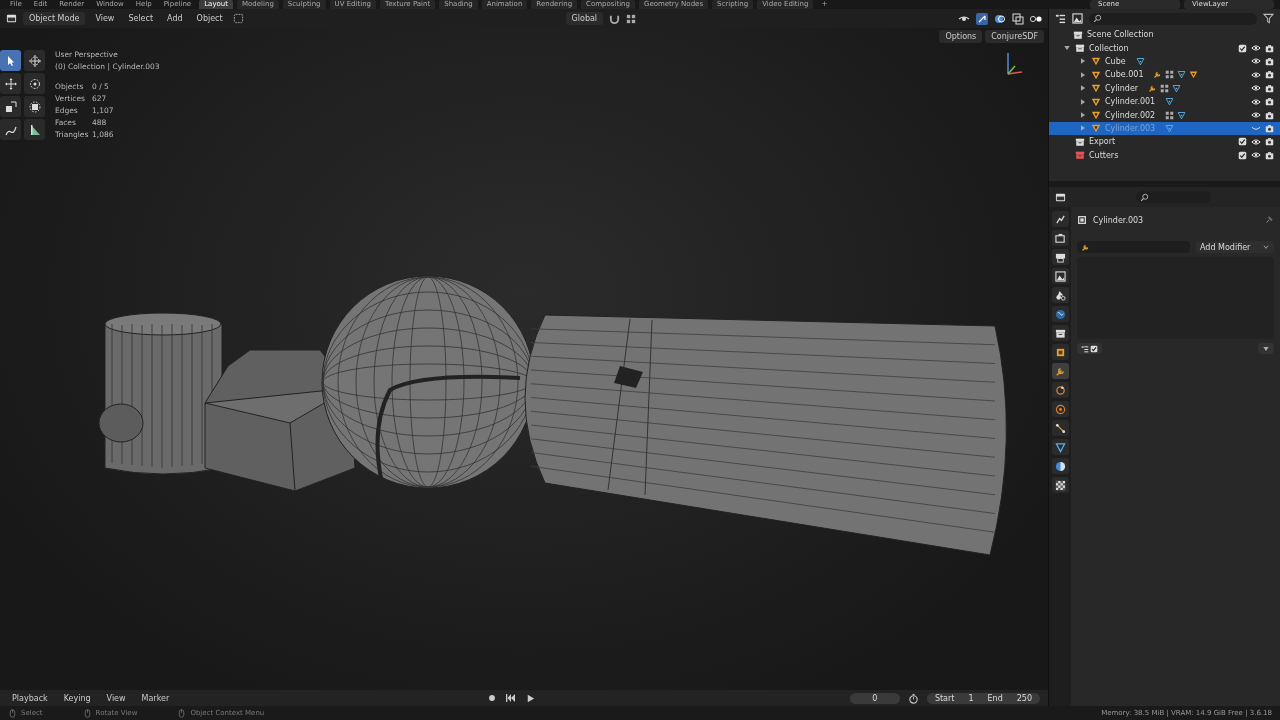 The image size is (1280, 720). Describe the element at coordinates (1115, 61) in the screenshot. I see `object-name: Cube` at that location.